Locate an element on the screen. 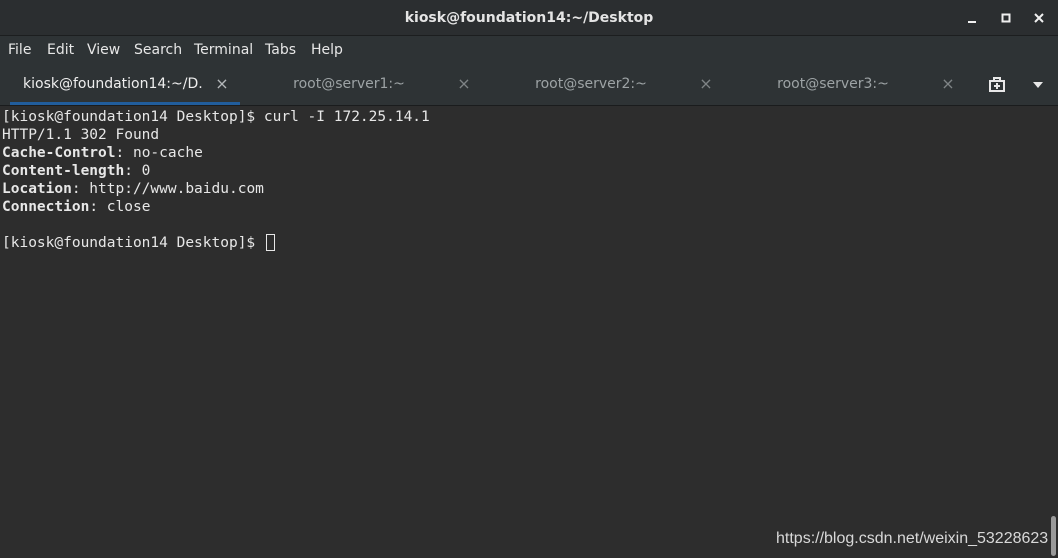  menu-edit: Edit is located at coordinates (60, 50).